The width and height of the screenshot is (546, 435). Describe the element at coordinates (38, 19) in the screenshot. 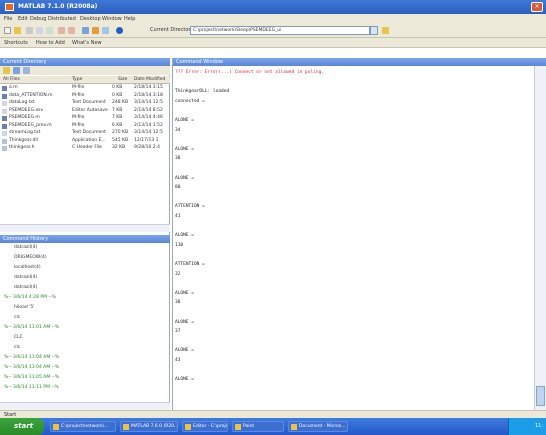

I see `menu-debug: Debug` at that location.